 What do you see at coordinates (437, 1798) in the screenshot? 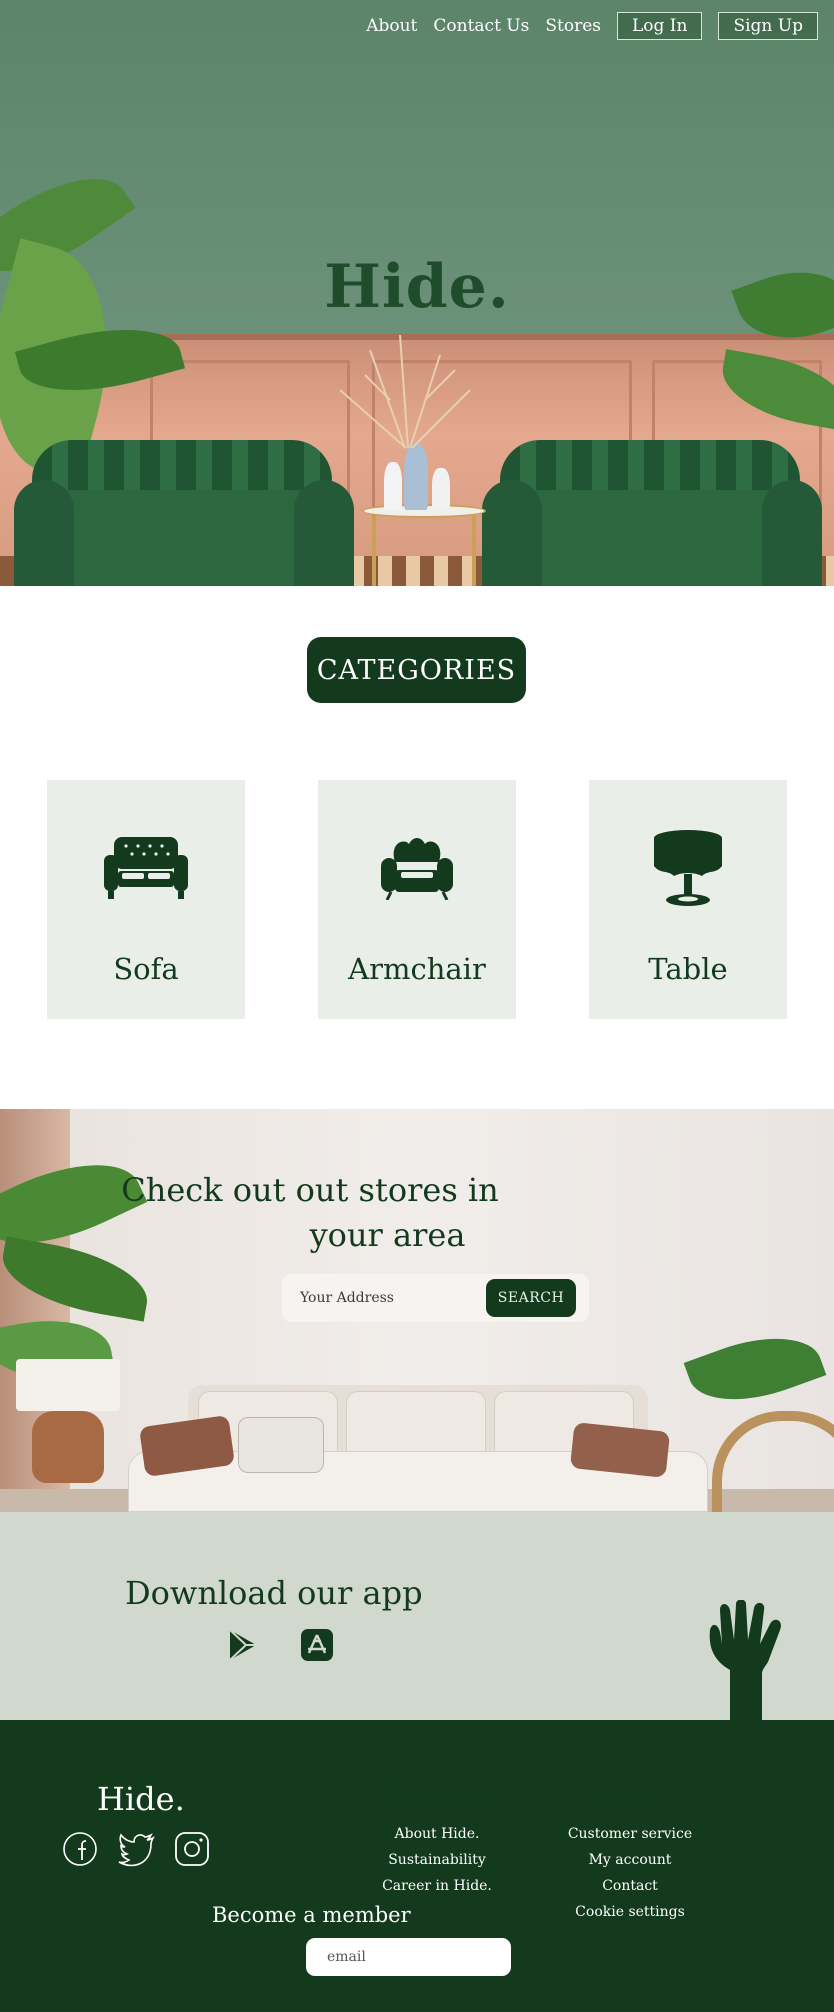
I see `footer-company-title: Company` at bounding box center [437, 1798].